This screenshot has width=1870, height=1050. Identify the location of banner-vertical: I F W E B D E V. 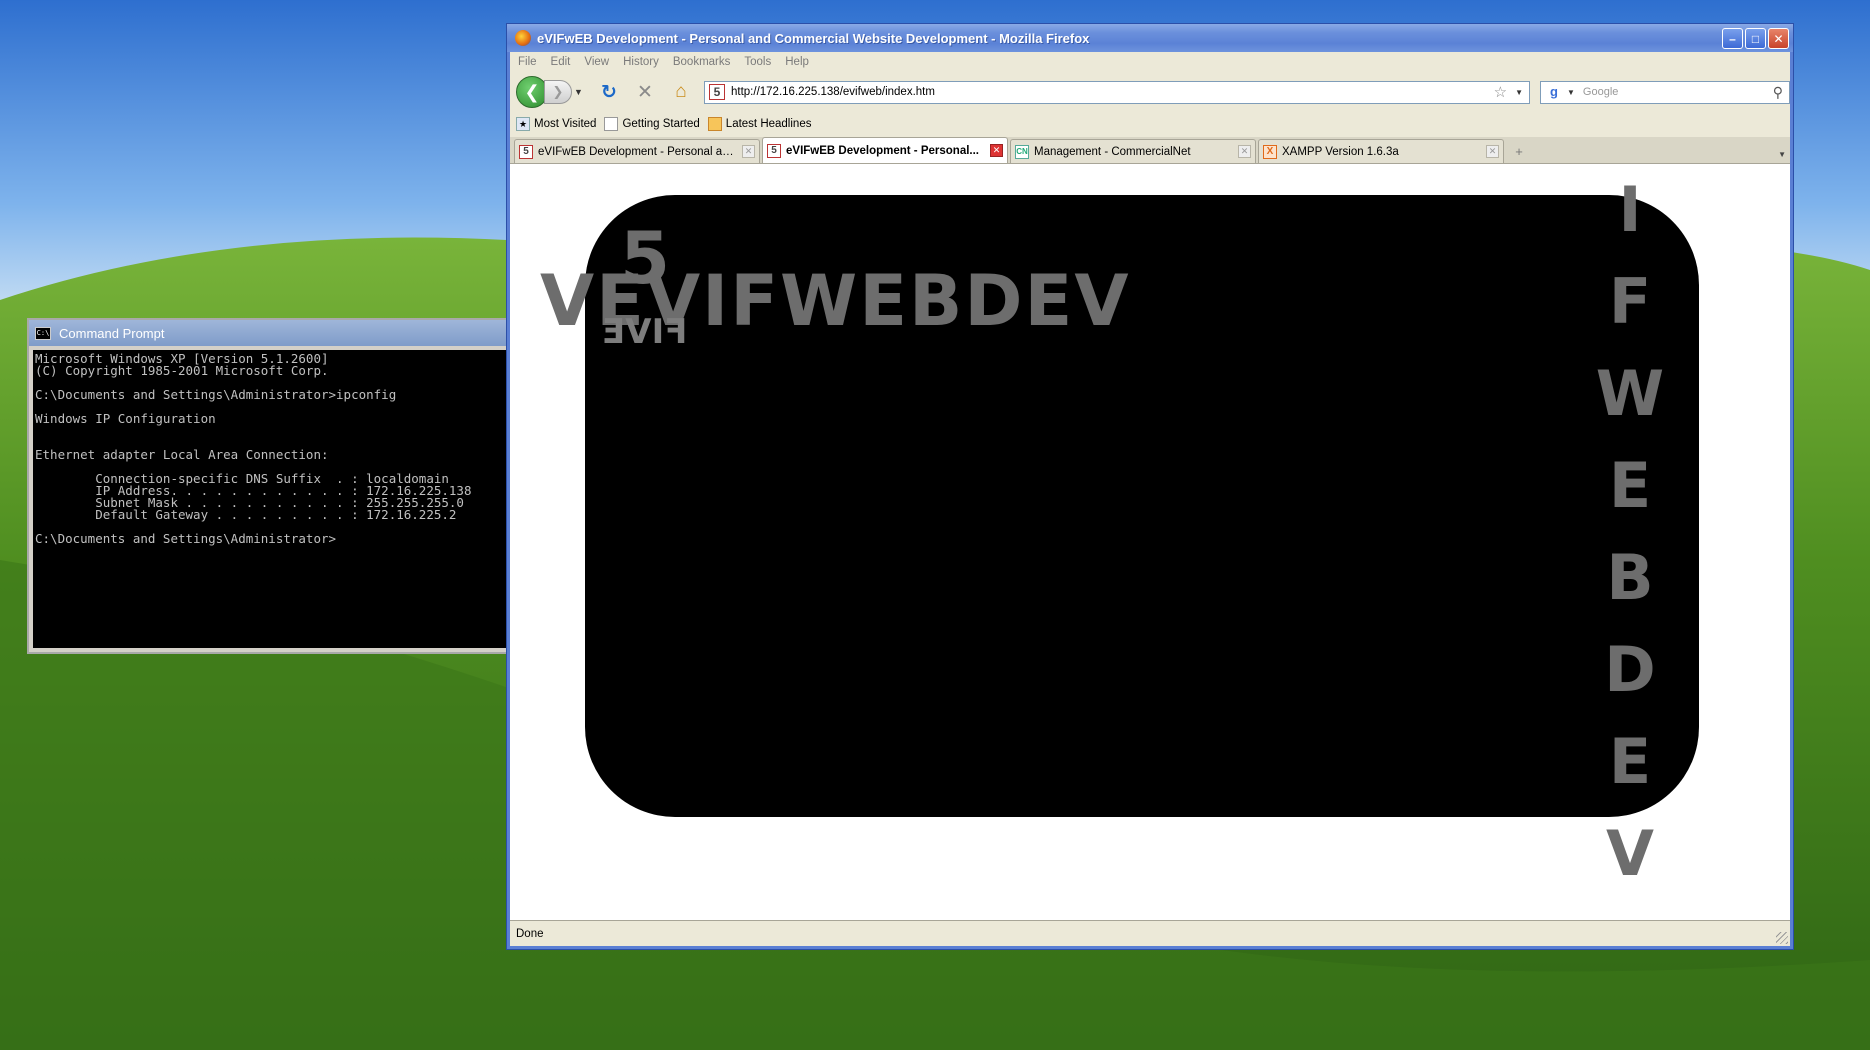
(1630, 532).